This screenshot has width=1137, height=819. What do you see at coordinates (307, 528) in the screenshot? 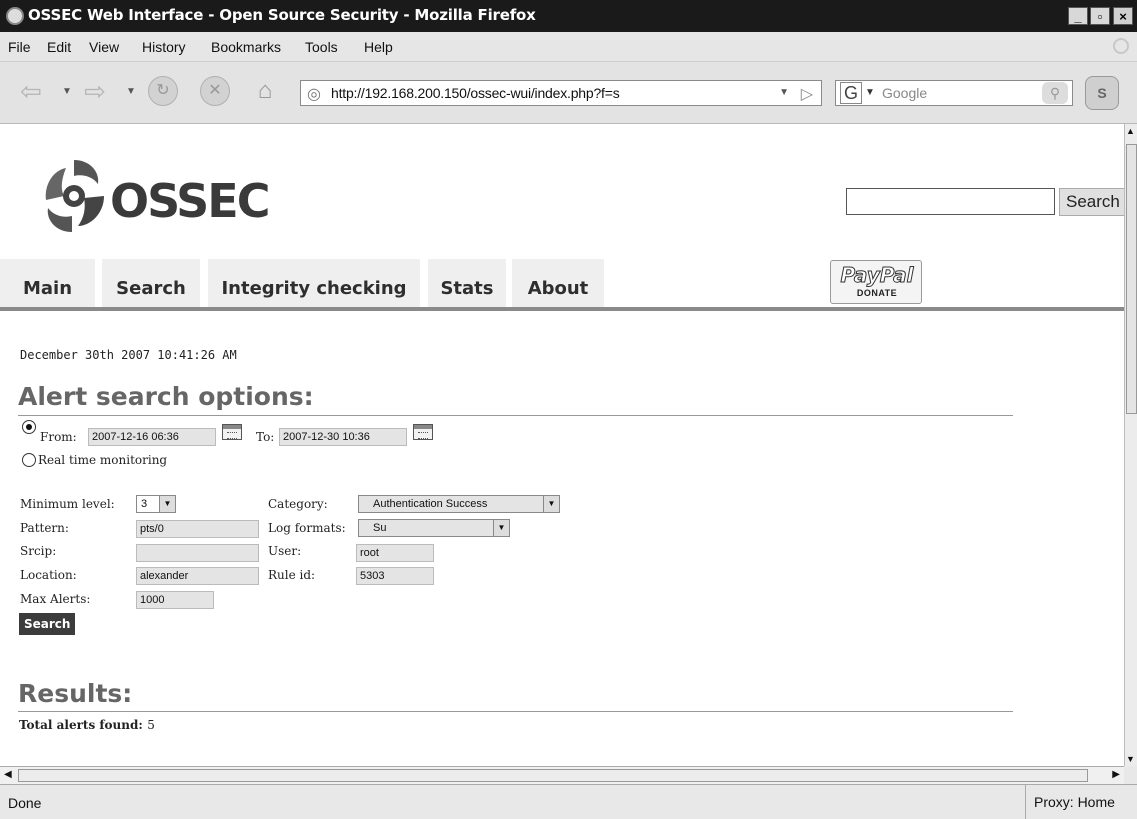
I see `log-formats-label: Log formats:` at bounding box center [307, 528].